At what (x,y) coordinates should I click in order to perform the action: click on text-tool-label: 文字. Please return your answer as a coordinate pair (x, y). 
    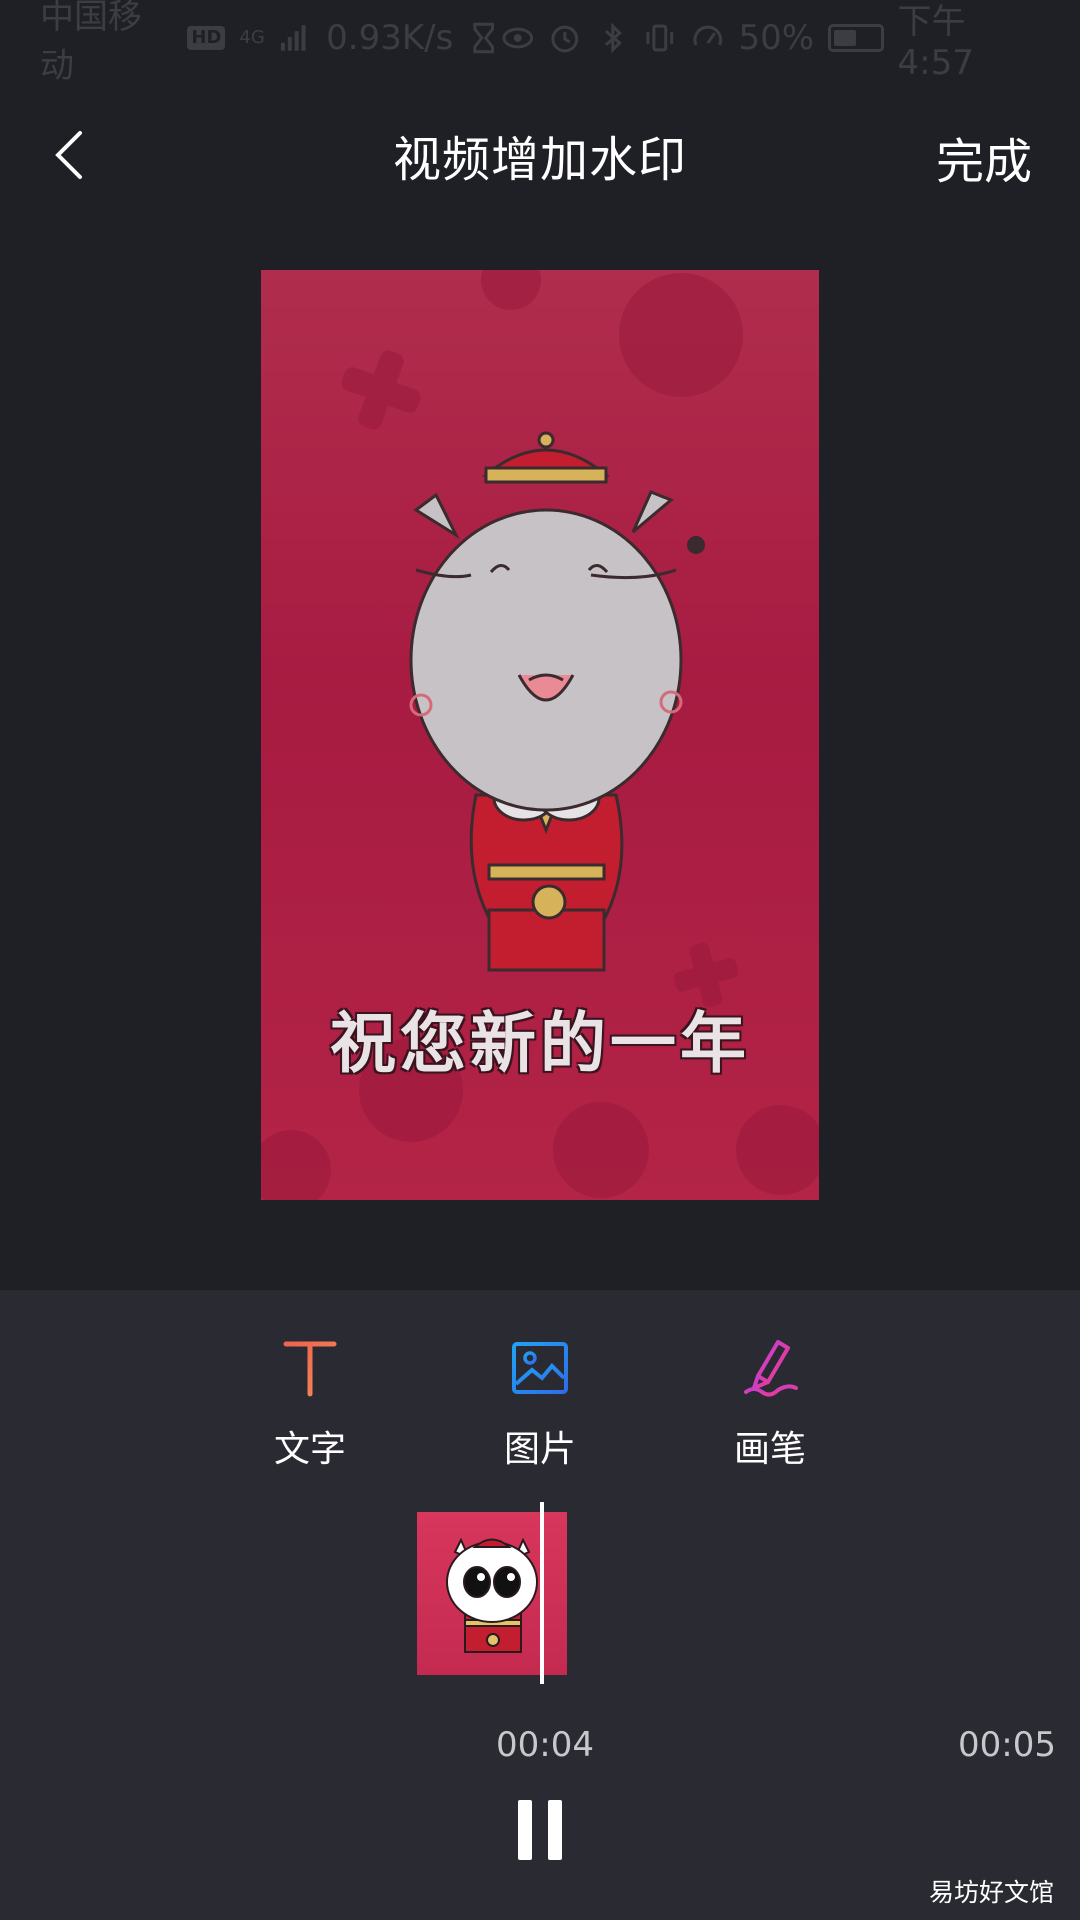
    Looking at the image, I should click on (309, 1449).